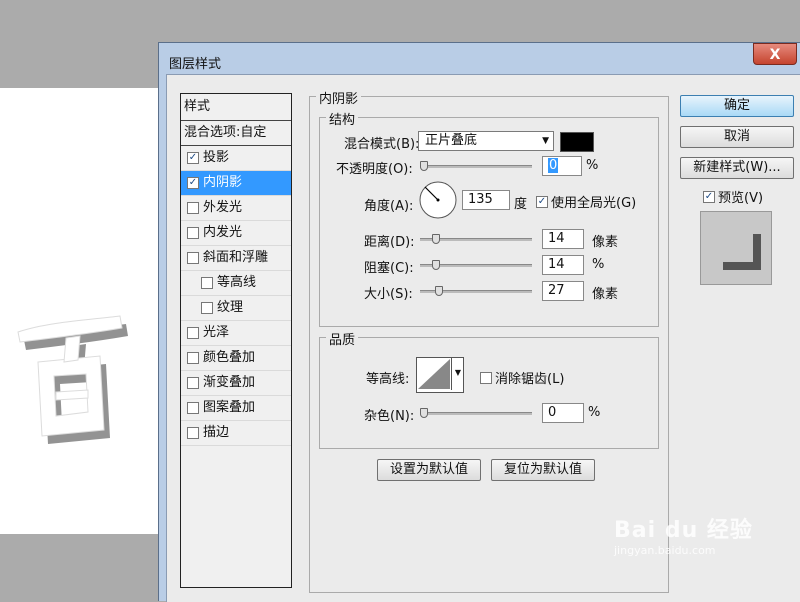 This screenshot has height=602, width=800. I want to click on style-items: ✓ 投影 ✓ 内阴影外发光内发光斜面和浮雕等高线纹理 光泽 颜色叠加渐变叠加图案叠加描边, so click(236, 296).